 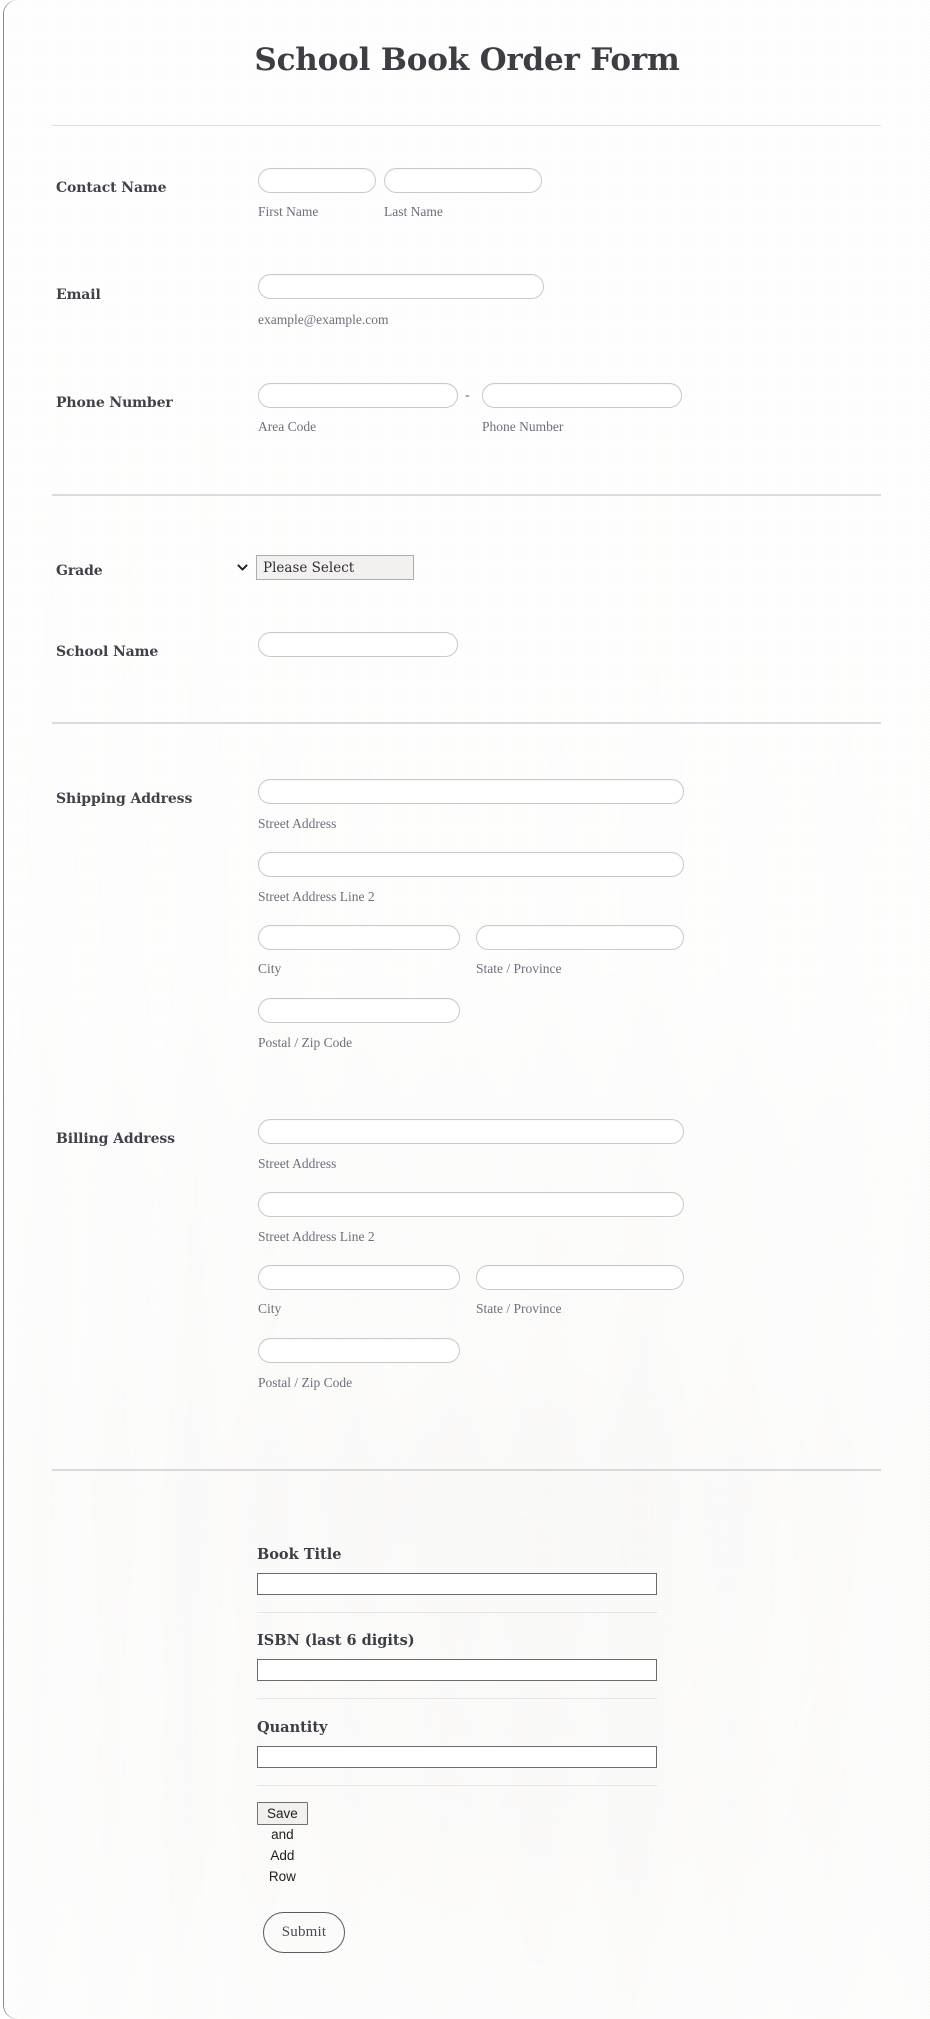 What do you see at coordinates (358, 395) in the screenshot?
I see `area-code-input` at bounding box center [358, 395].